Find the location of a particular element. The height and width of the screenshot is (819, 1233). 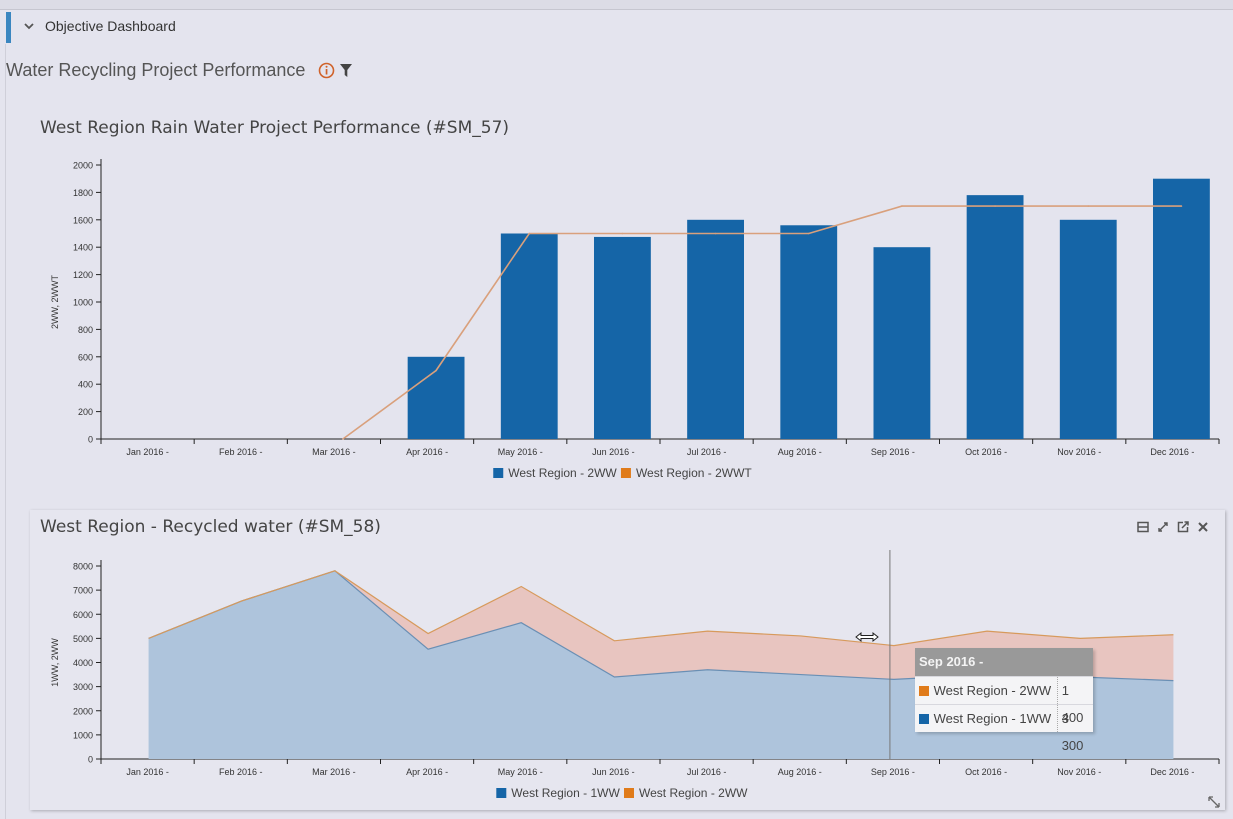

section-header: Objective Dashboard is located at coordinates (619, 26).